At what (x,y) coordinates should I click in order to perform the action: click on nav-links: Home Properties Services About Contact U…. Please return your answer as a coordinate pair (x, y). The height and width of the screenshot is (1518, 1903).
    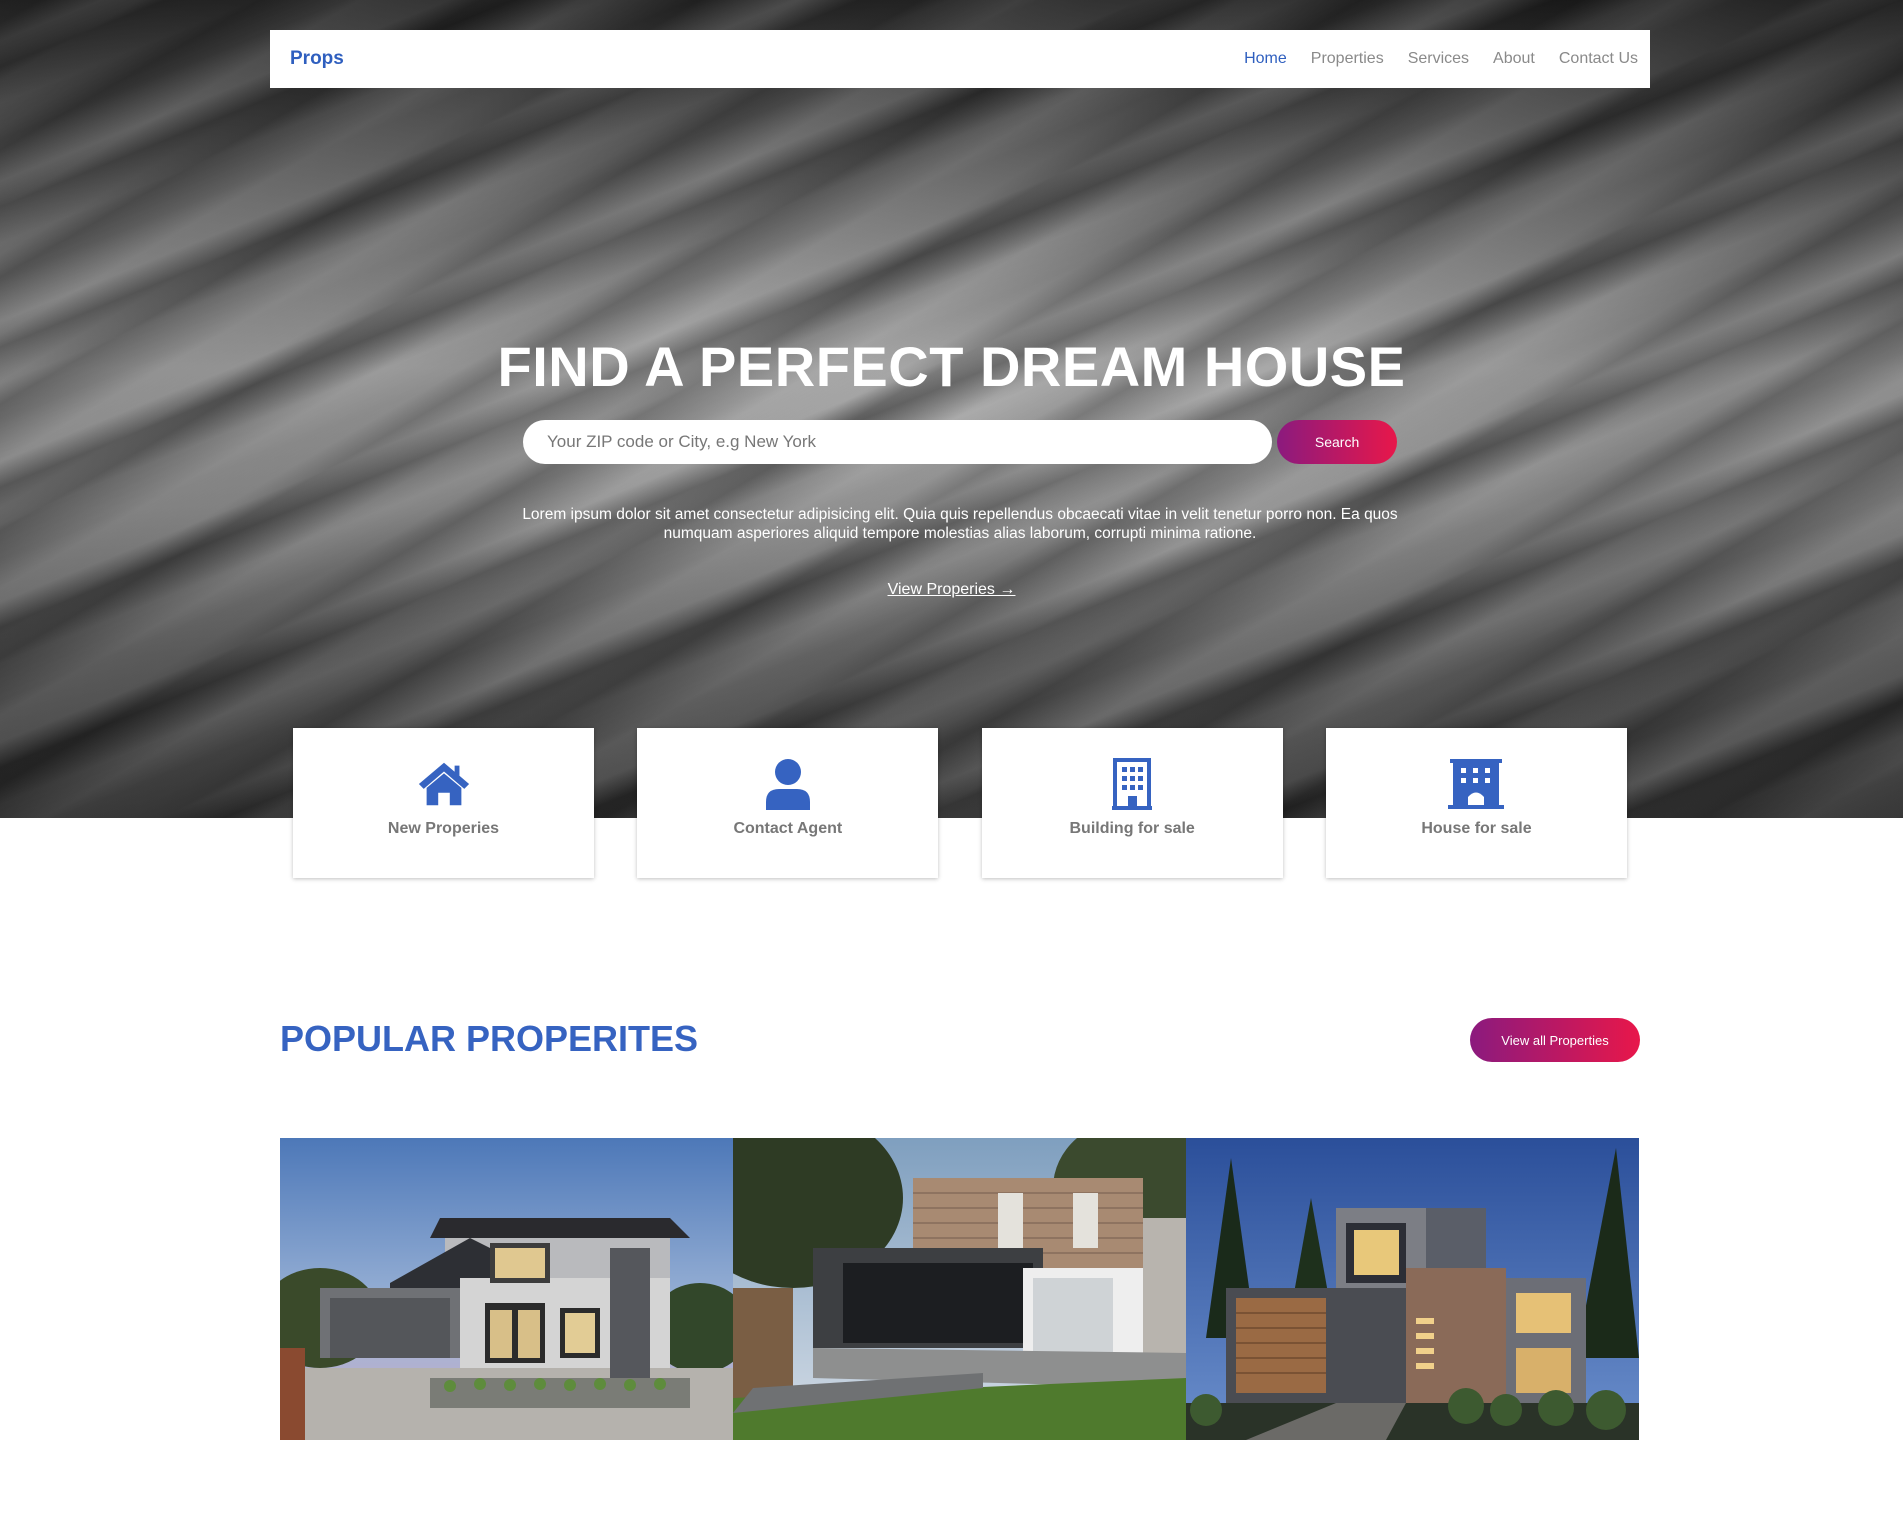
    Looking at the image, I should click on (1441, 59).